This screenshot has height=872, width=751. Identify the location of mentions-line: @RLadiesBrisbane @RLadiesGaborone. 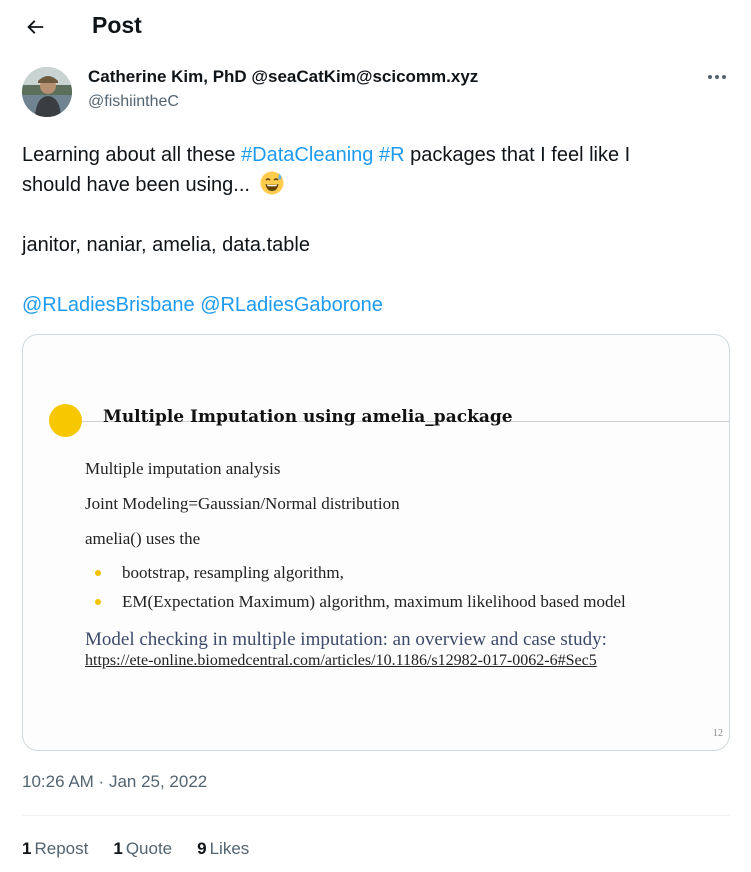
(372, 305).